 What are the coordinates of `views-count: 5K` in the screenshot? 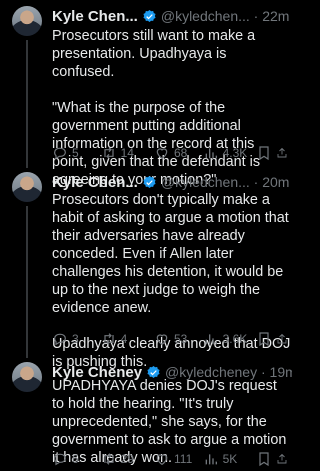 It's located at (230, 459).